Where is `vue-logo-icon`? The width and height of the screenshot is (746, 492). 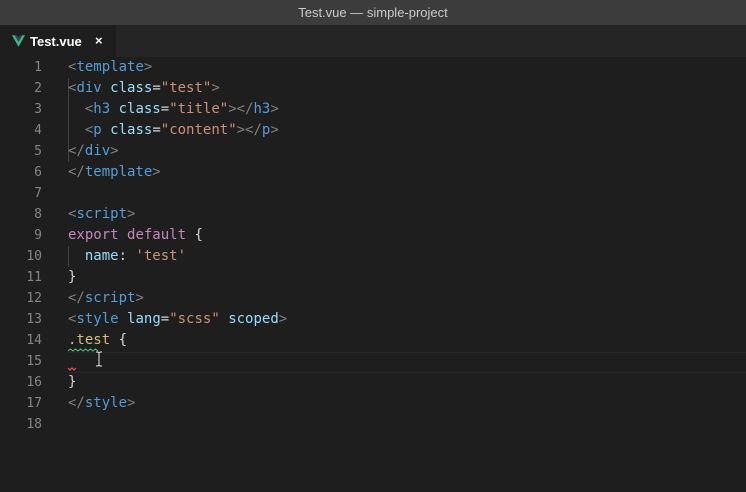
vue-logo-icon is located at coordinates (18, 41).